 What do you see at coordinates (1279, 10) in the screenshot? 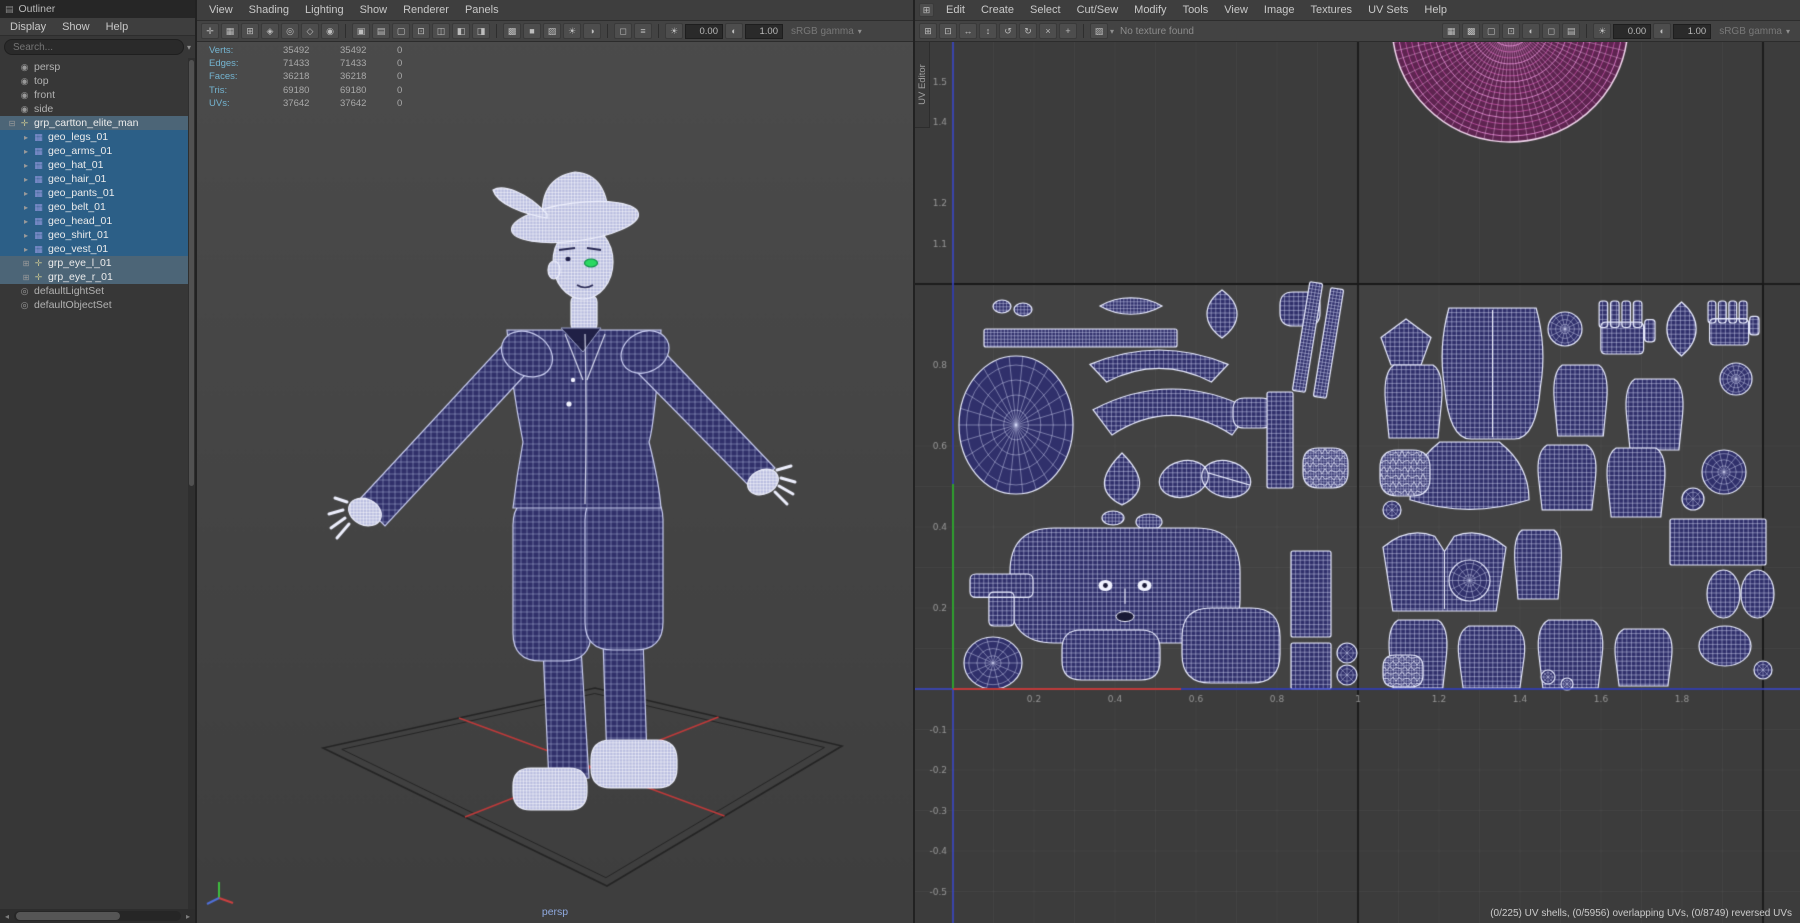
I see `uv-menu-image: Image` at bounding box center [1279, 10].